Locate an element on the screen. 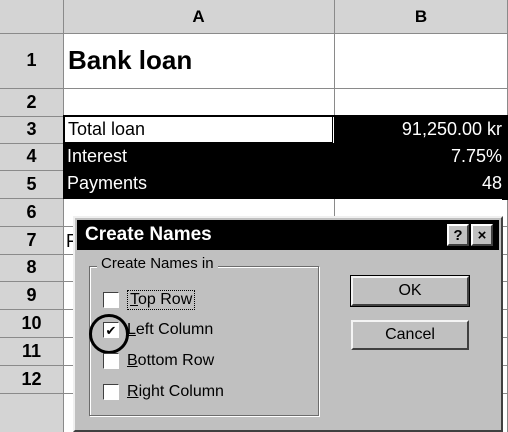 The height and width of the screenshot is (432, 508). close-button: × is located at coordinates (482, 235).